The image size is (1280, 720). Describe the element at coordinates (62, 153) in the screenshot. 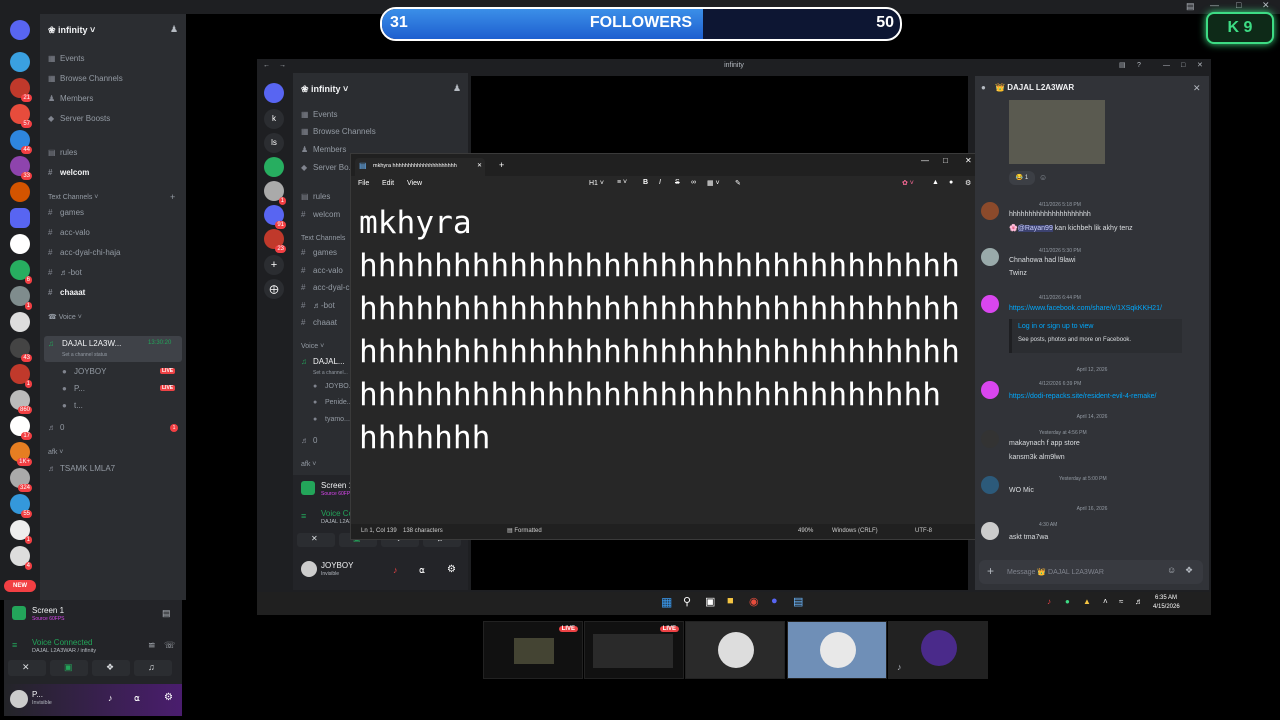

I see `channel-rules: ▤ rules` at that location.